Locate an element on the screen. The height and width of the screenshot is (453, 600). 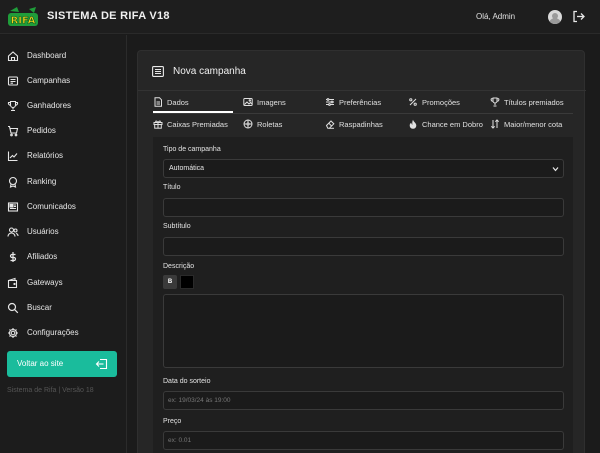
sidebar-item-usuarios: Usuários is located at coordinates (63, 232).